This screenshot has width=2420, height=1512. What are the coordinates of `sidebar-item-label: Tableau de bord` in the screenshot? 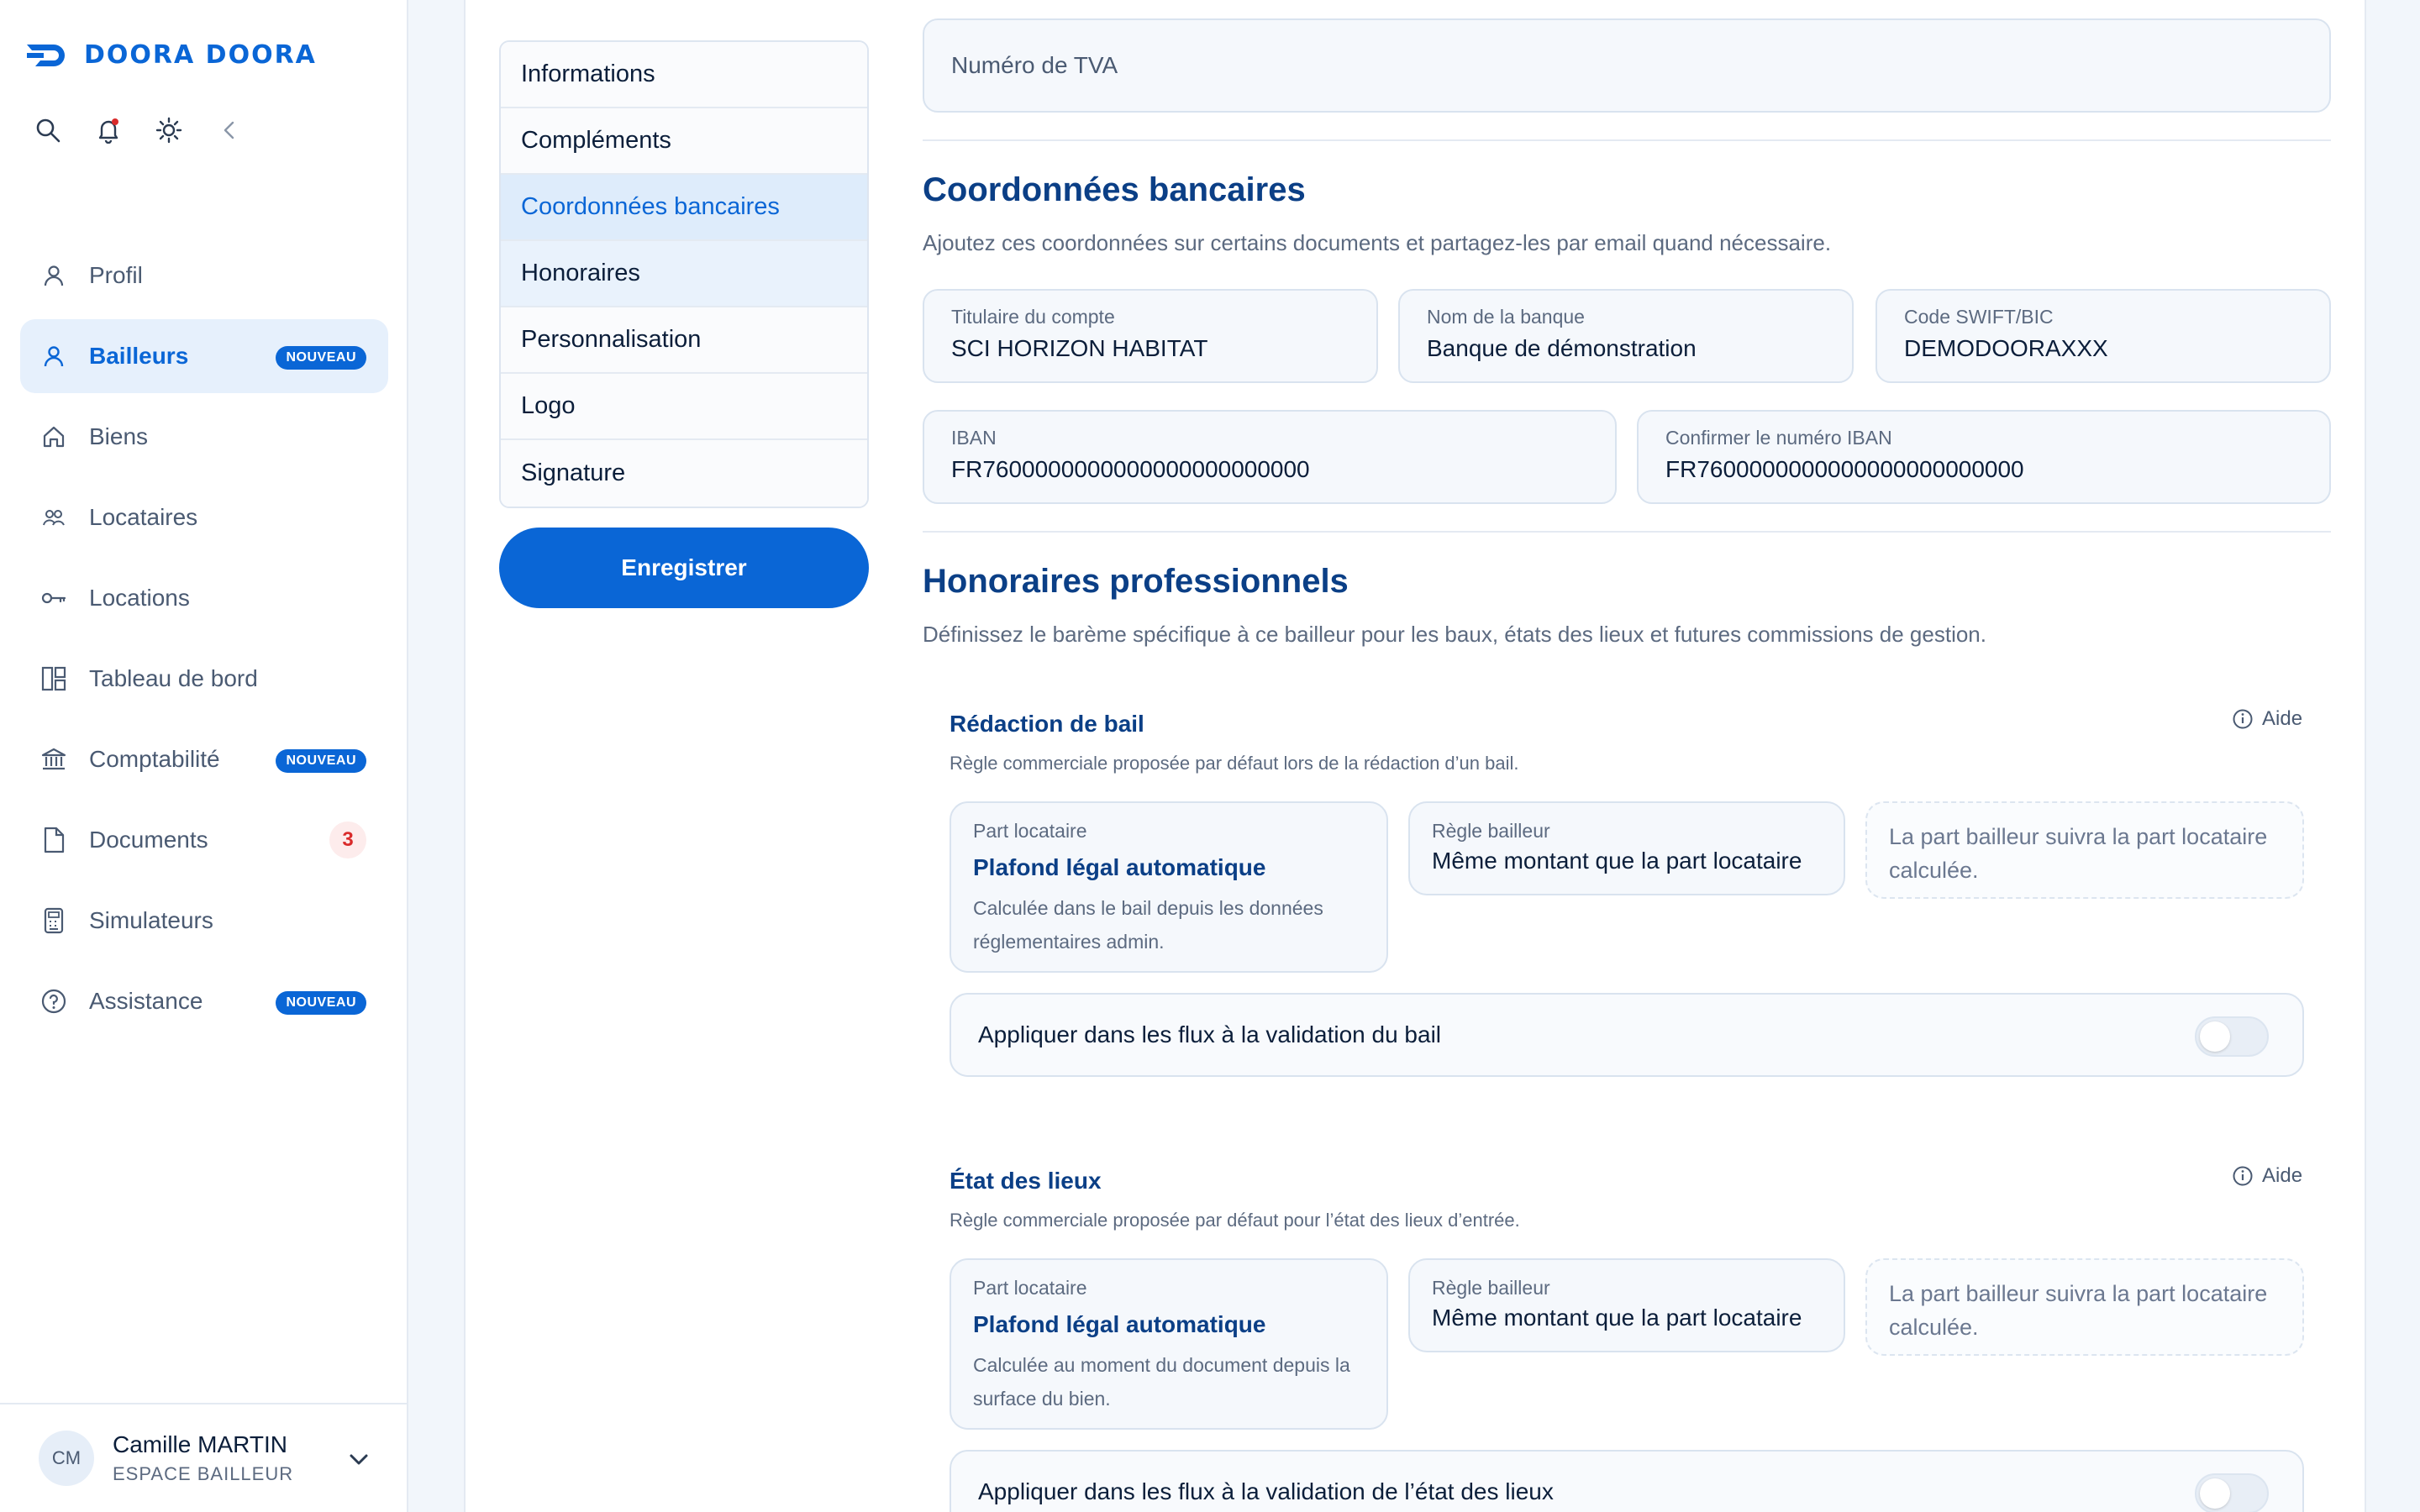 It's located at (173, 678).